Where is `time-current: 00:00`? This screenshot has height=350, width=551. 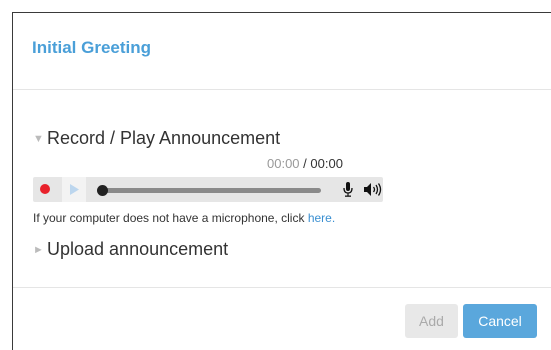 time-current: 00:00 is located at coordinates (283, 163).